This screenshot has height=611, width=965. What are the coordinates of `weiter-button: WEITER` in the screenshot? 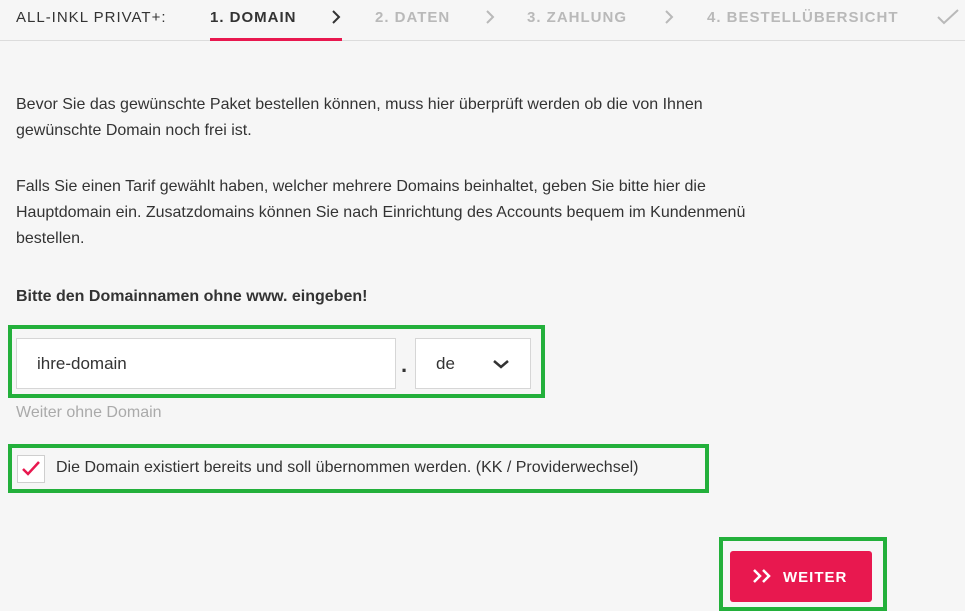 It's located at (801, 576).